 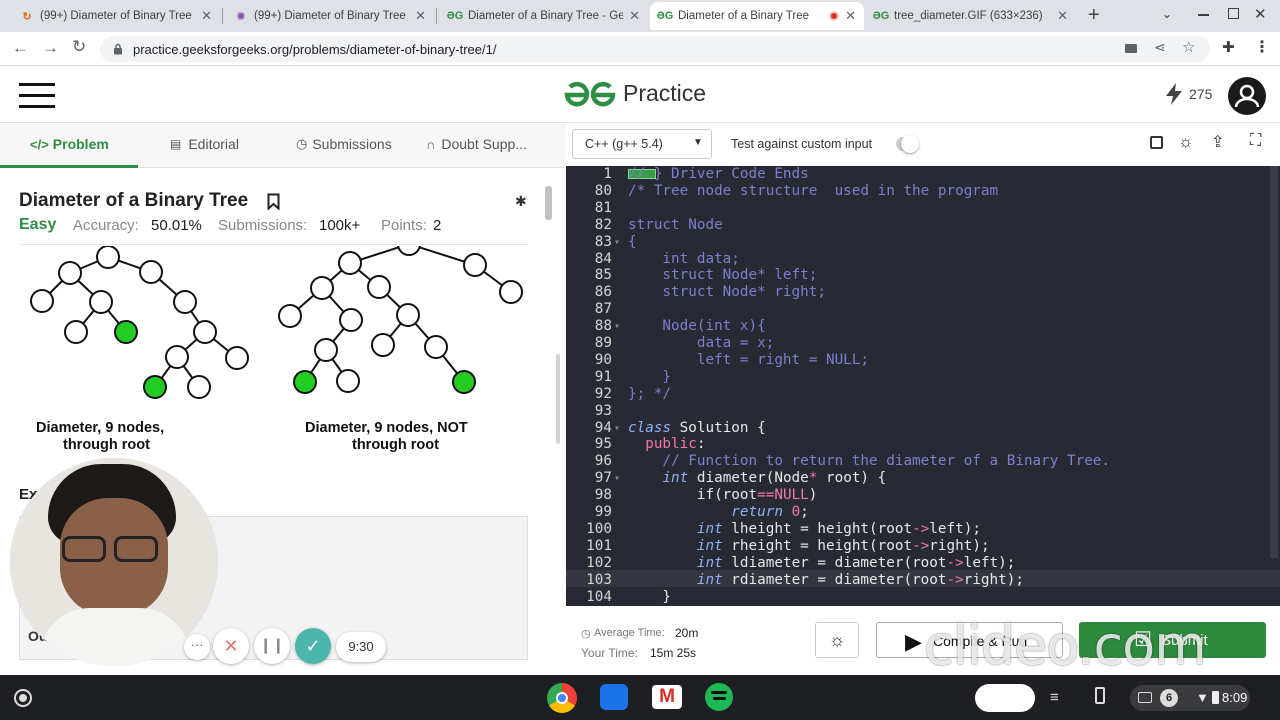 What do you see at coordinates (684, 258) in the screenshot?
I see `code-text: int data;` at bounding box center [684, 258].